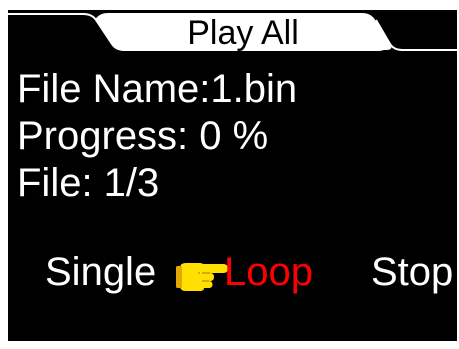 The image size is (459, 349). Describe the element at coordinates (268, 272) in the screenshot. I see `loop-option: Loop` at that location.